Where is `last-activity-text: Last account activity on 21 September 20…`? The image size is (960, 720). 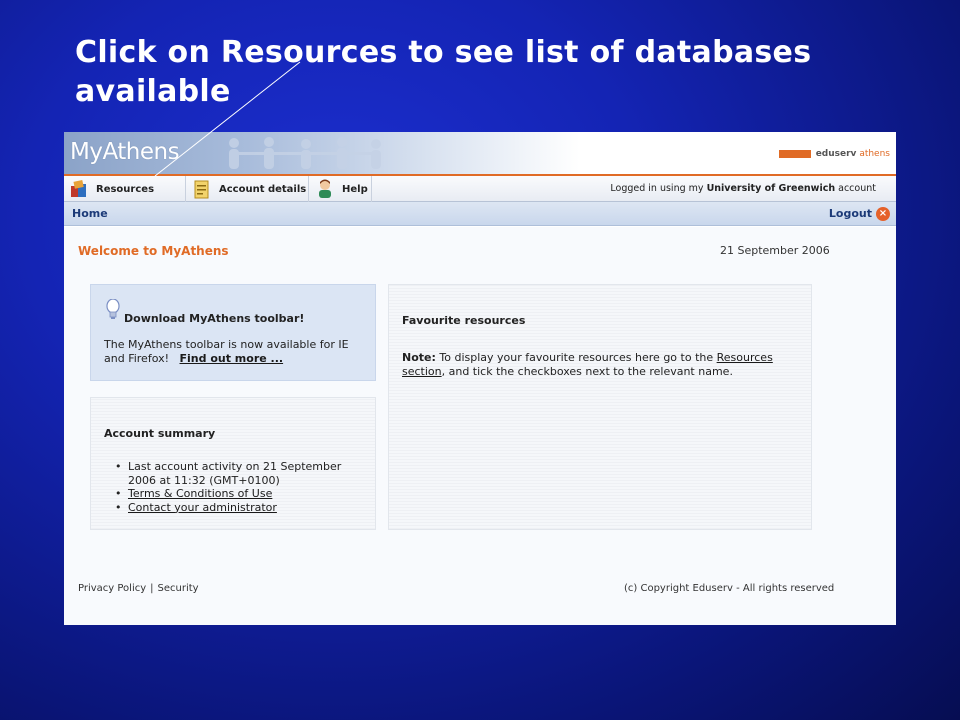 last-activity-text: Last account activity on 21 September 20… is located at coordinates (235, 473).